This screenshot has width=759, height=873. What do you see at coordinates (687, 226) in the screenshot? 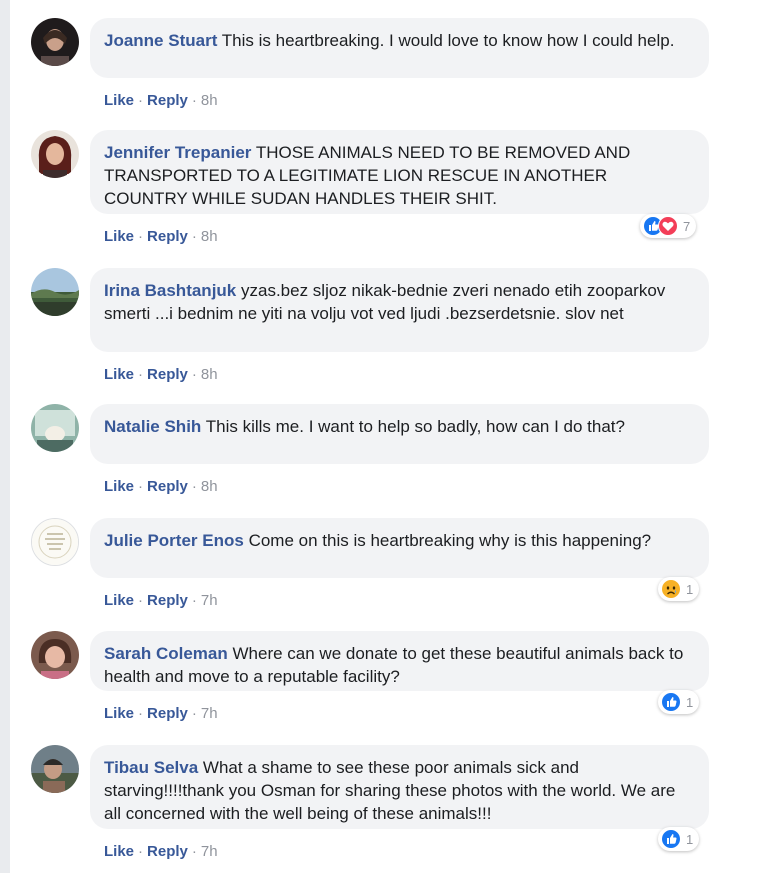
I see `reaction-count: 7` at bounding box center [687, 226].